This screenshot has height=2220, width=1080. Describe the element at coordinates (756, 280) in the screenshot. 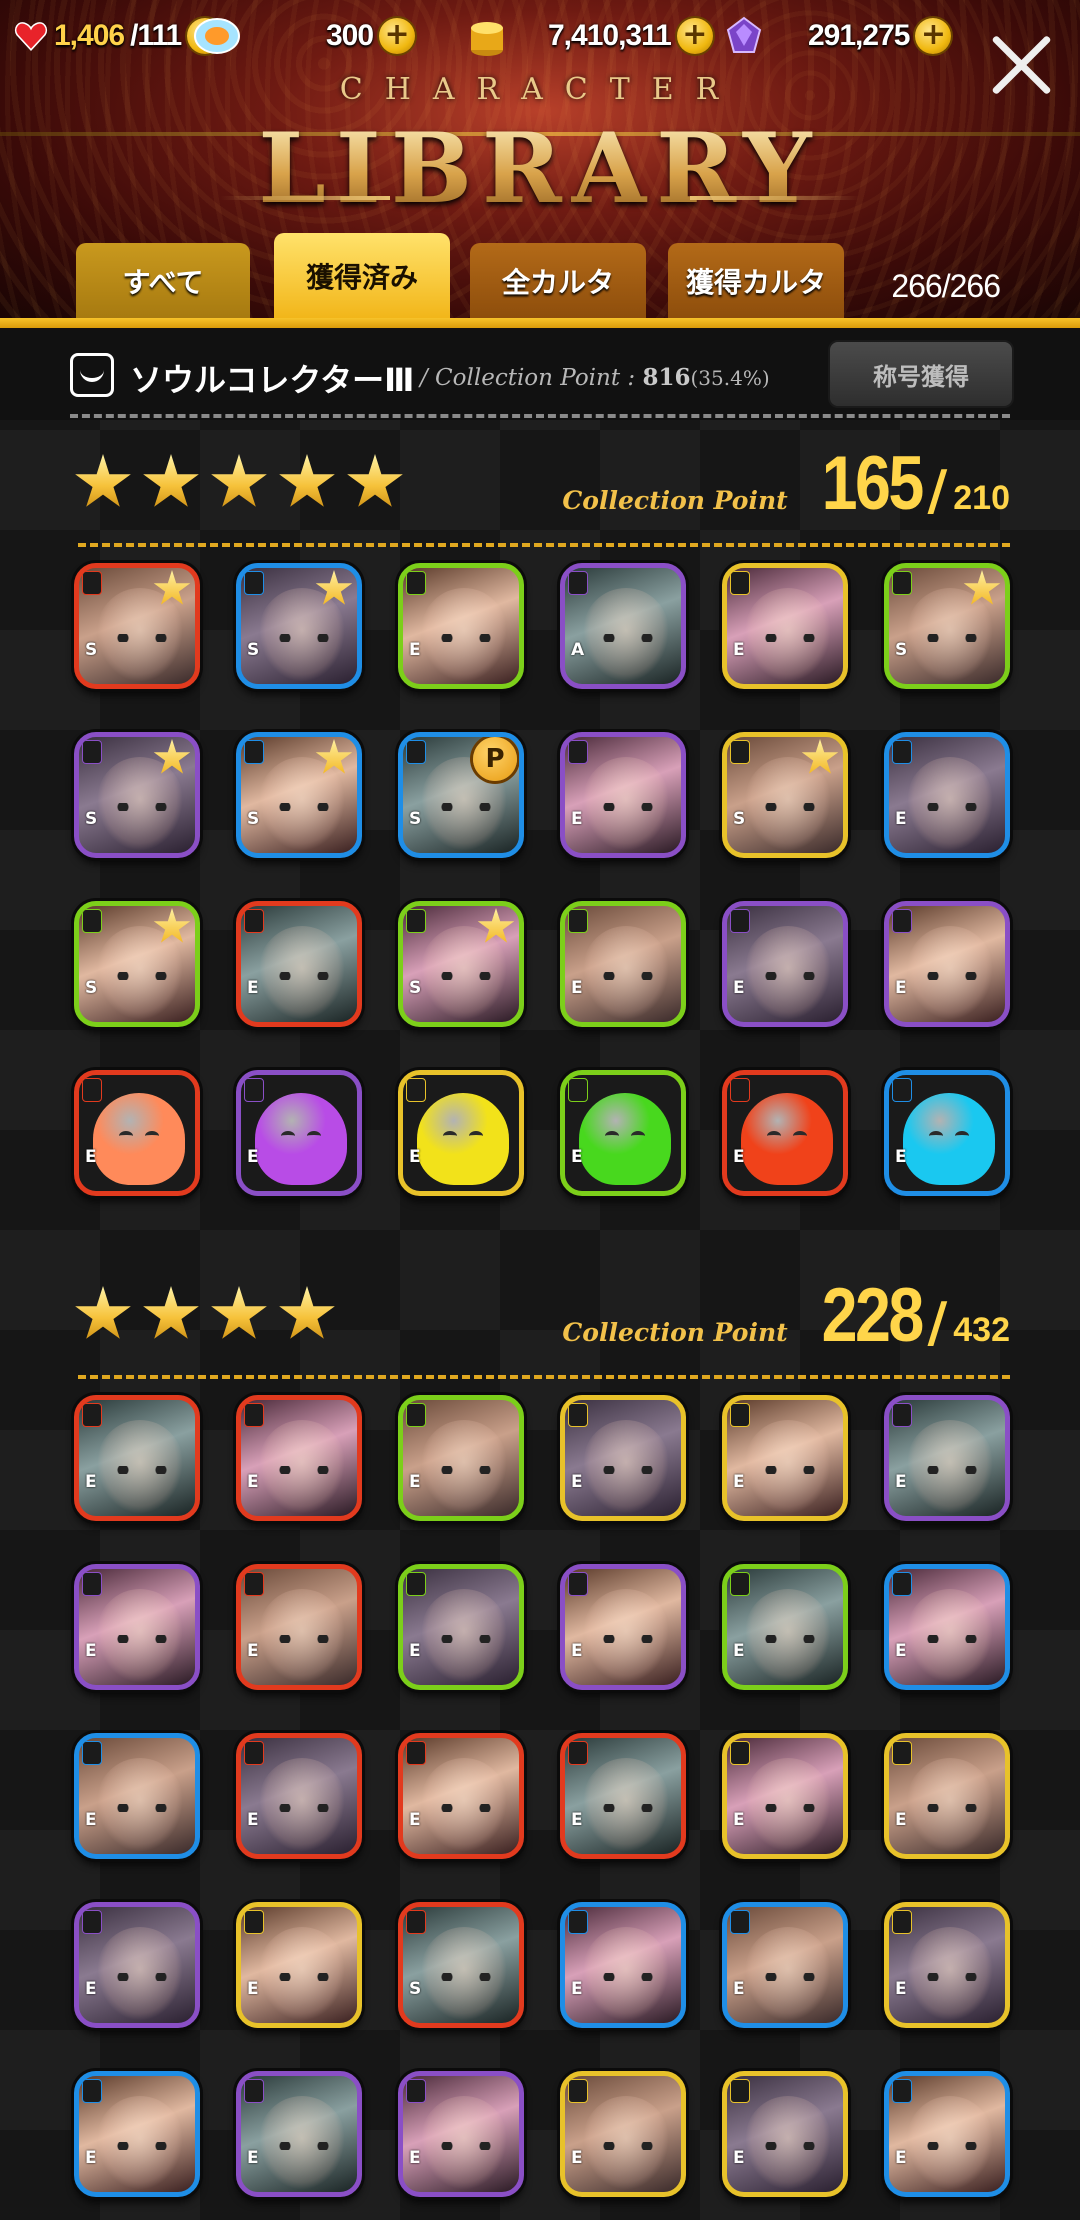

I see `tab-acquired-karuta: 獲得カルタ` at that location.